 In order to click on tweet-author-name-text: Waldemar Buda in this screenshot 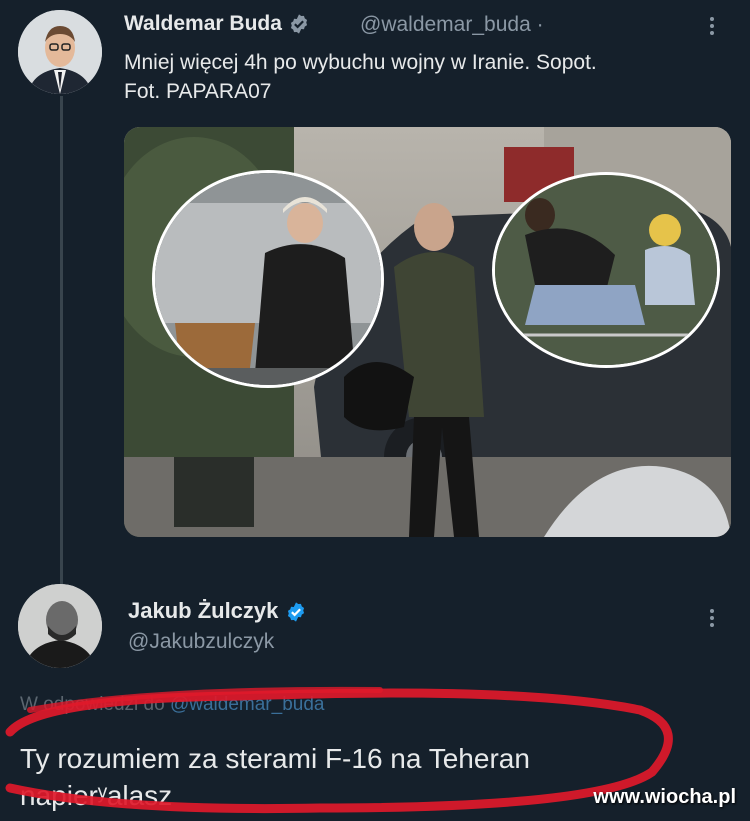, I will do `click(203, 23)`.